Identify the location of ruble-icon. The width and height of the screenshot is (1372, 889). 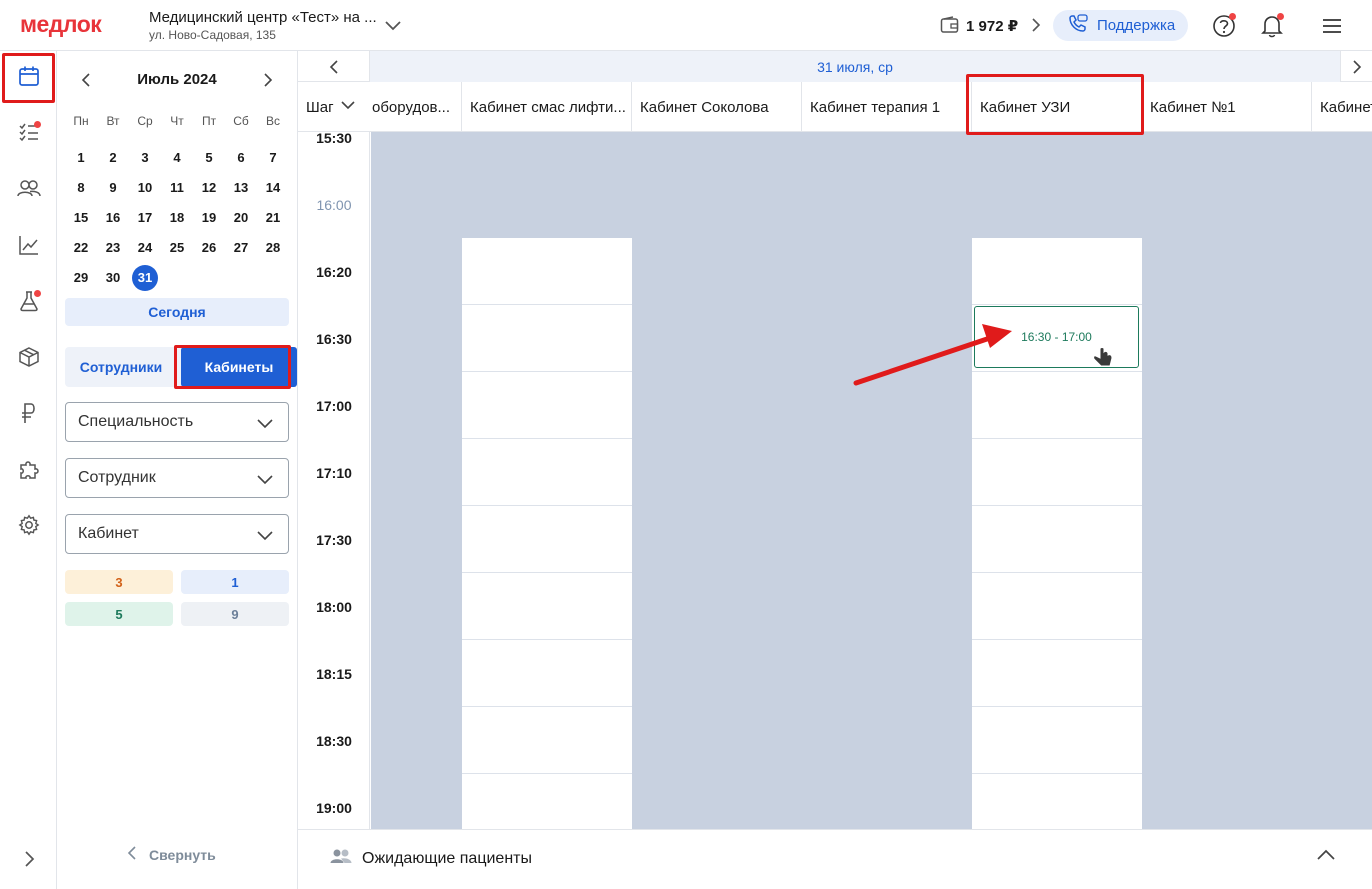
(29, 413).